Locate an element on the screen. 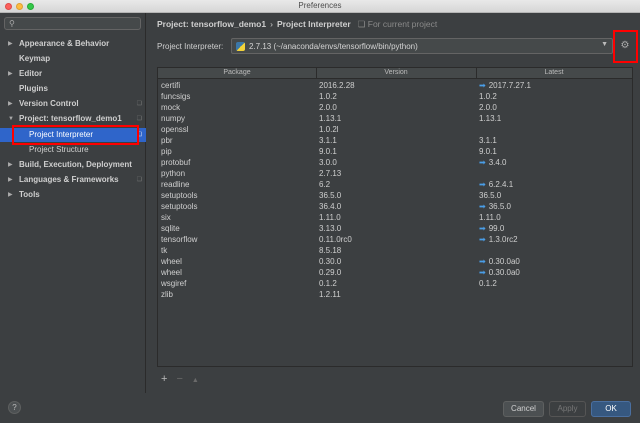  package-version: 0.30.0 is located at coordinates (330, 261).